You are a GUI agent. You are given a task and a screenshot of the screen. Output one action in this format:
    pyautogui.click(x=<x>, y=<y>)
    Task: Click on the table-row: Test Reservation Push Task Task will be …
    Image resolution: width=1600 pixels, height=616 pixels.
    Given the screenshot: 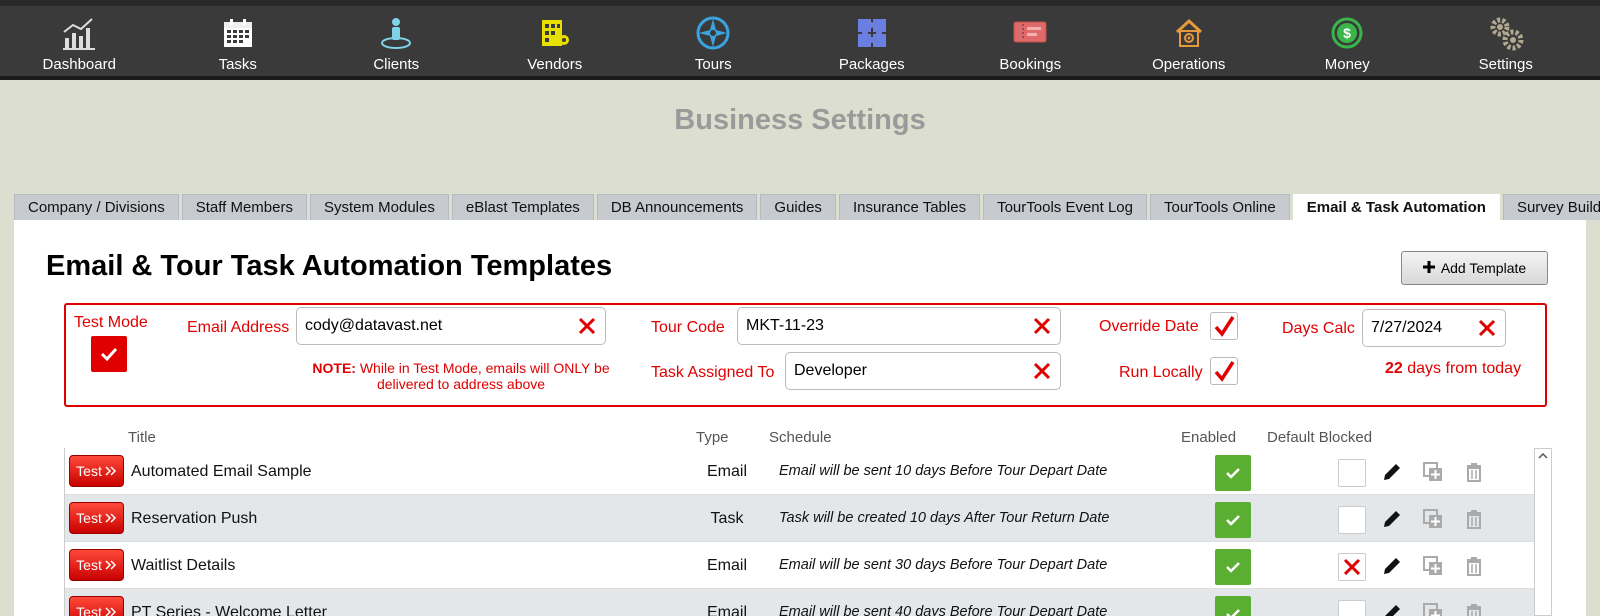 What is the action you would take?
    pyautogui.click(x=799, y=518)
    